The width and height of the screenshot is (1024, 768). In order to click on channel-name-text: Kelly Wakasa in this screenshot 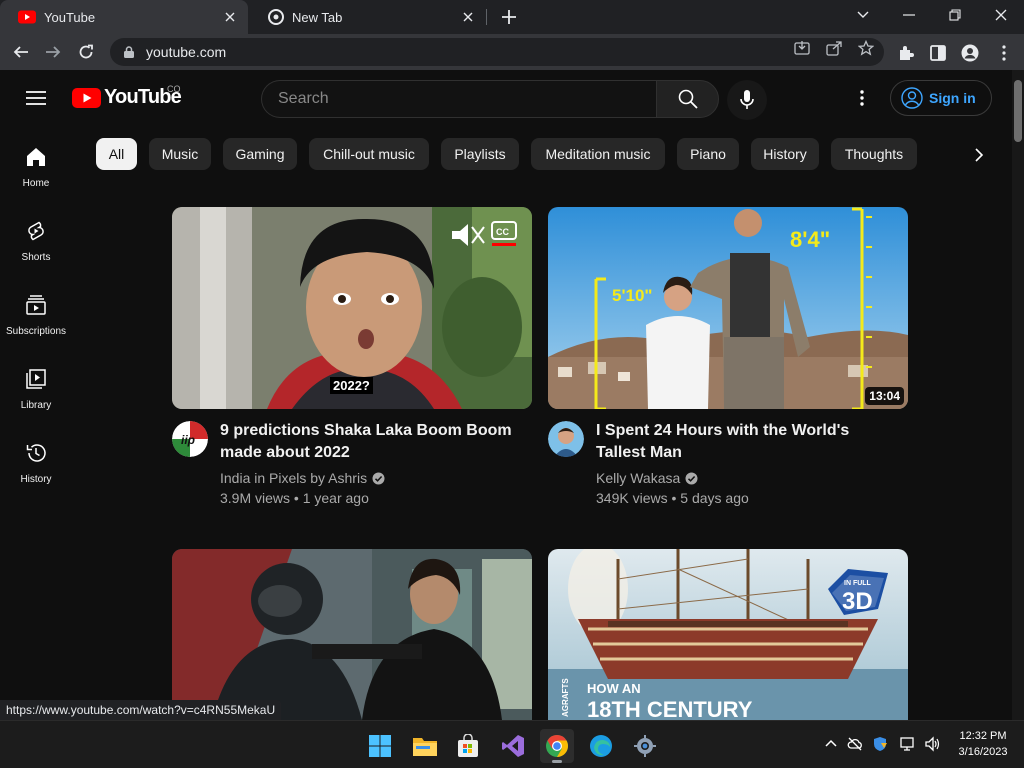, I will do `click(638, 478)`.